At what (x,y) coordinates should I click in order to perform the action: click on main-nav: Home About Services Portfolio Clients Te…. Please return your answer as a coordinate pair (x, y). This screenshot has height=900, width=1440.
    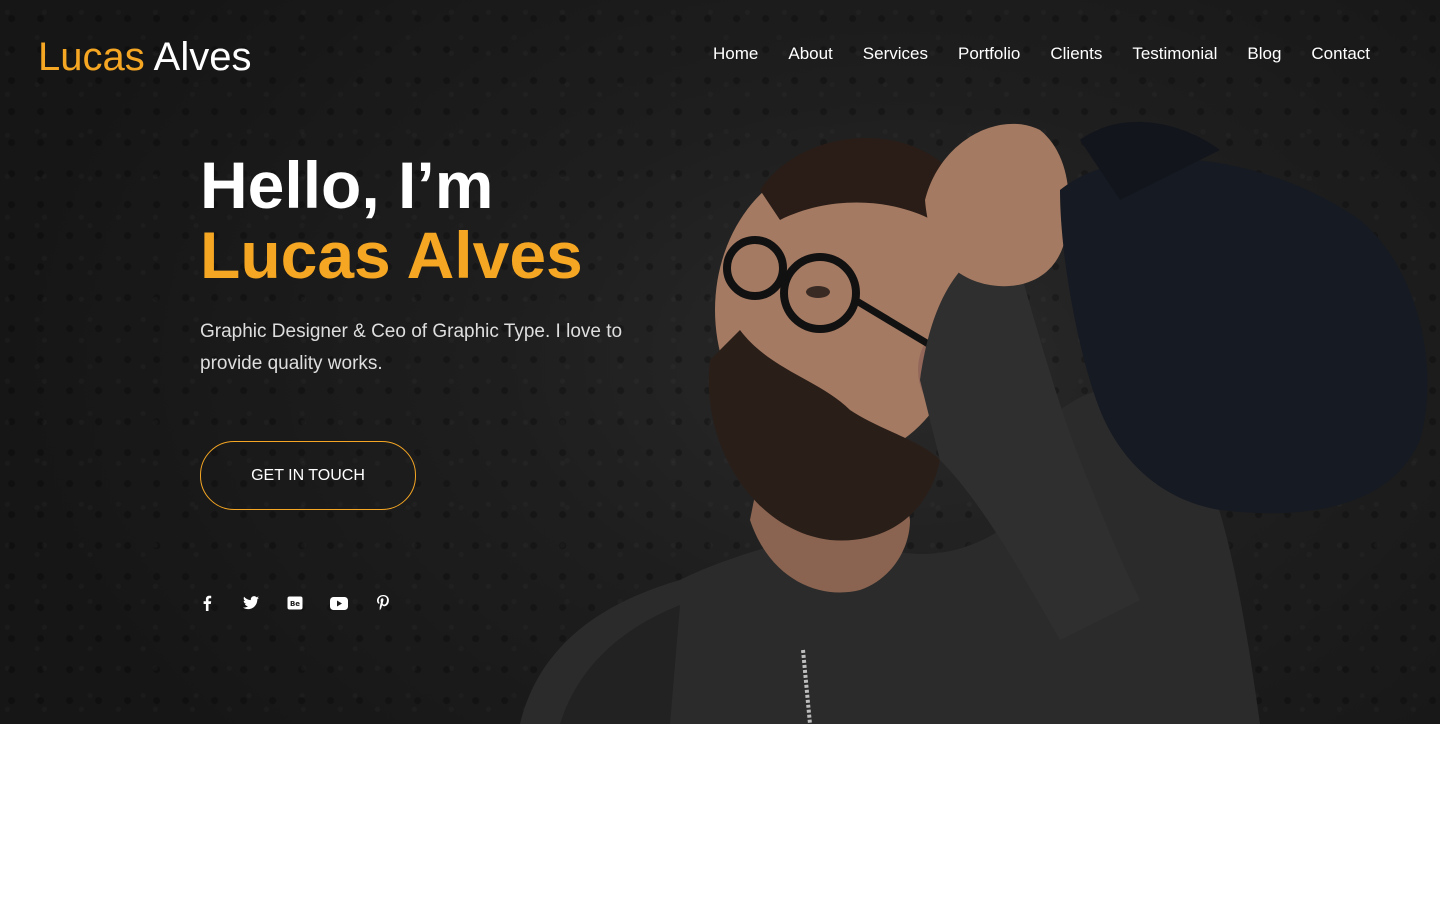
    Looking at the image, I should click on (1041, 54).